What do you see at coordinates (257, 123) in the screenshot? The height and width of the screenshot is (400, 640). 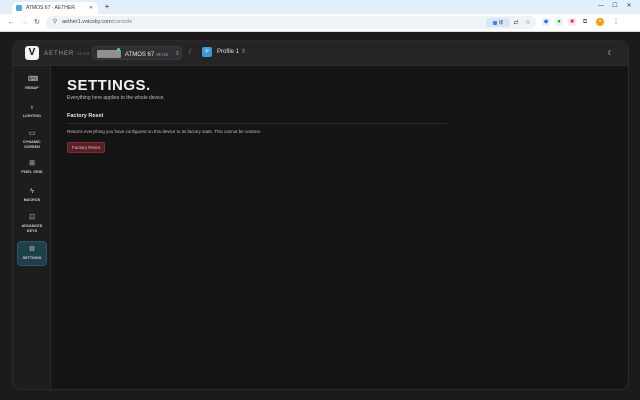 I see `section-divider` at bounding box center [257, 123].